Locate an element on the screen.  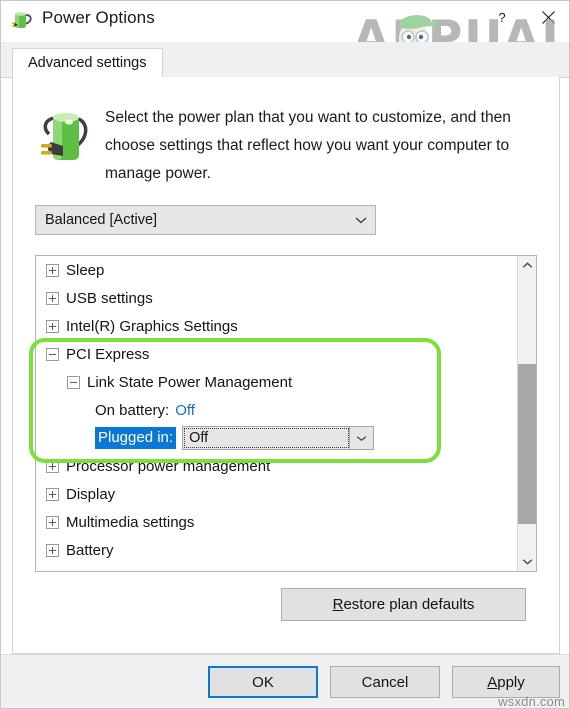
chevron-up-icon is located at coordinates (527, 265).